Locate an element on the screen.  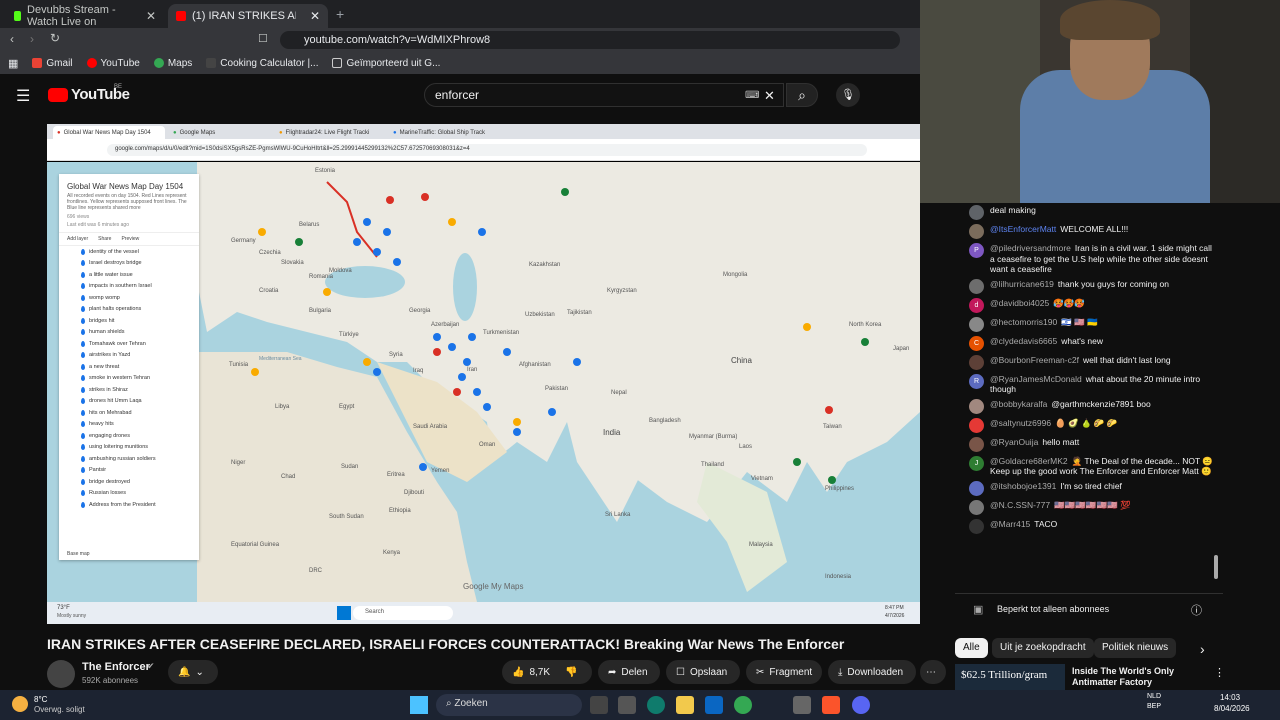
chat-author: @Goldacre68erMK2 is located at coordinates (1029, 461).